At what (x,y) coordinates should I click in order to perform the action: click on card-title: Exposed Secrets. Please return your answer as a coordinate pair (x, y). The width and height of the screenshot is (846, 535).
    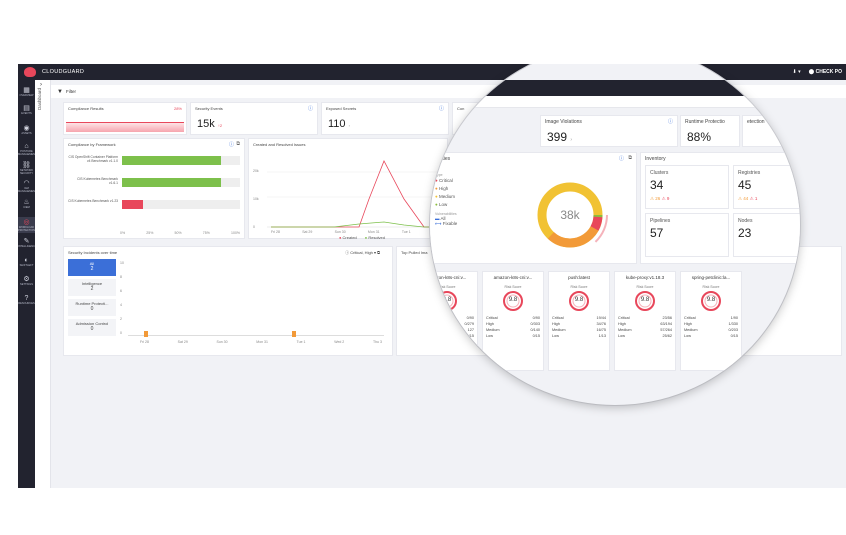
    Looking at the image, I should click on (341, 108).